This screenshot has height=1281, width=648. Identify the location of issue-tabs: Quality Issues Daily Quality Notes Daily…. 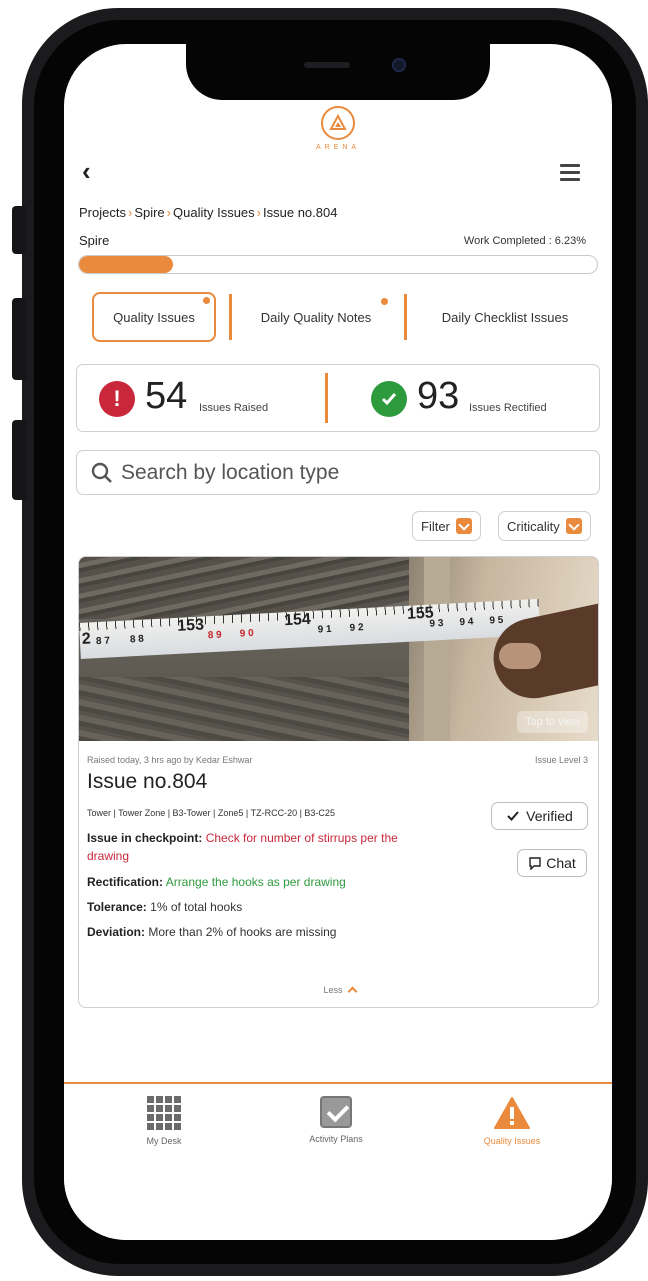
(338, 318).